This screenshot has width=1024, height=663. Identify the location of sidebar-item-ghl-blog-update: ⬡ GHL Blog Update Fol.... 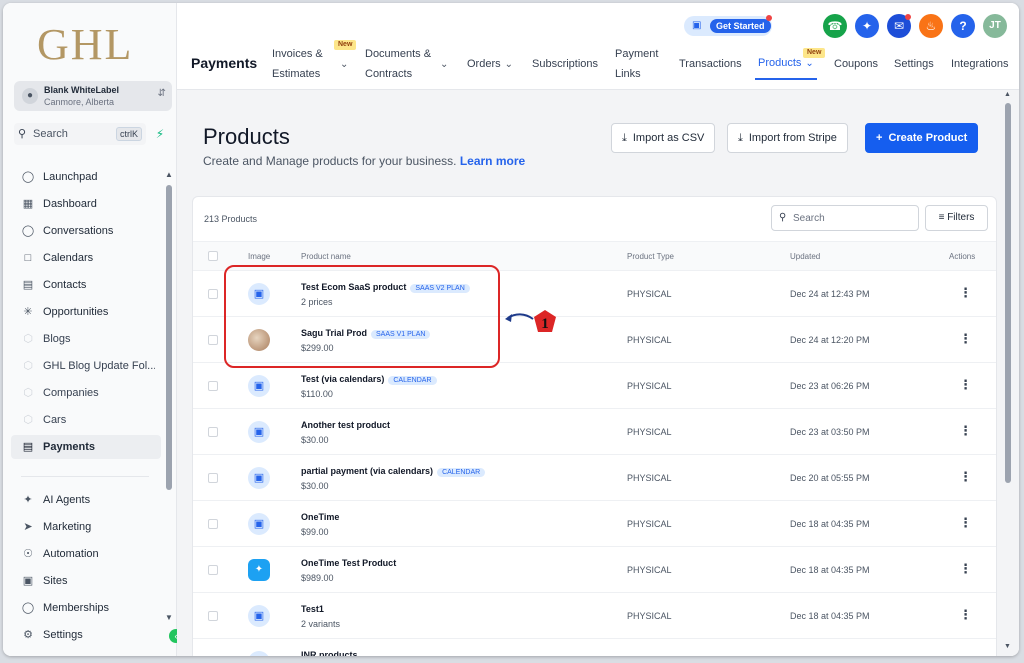
(86, 366).